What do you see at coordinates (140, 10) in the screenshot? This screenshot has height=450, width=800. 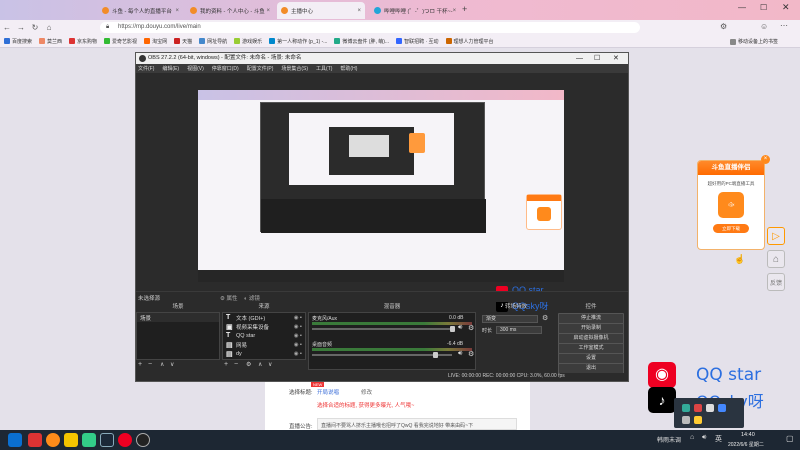 I see `browser-tab-1: 斗鱼 - 每个人的直播平台 ×` at bounding box center [140, 10].